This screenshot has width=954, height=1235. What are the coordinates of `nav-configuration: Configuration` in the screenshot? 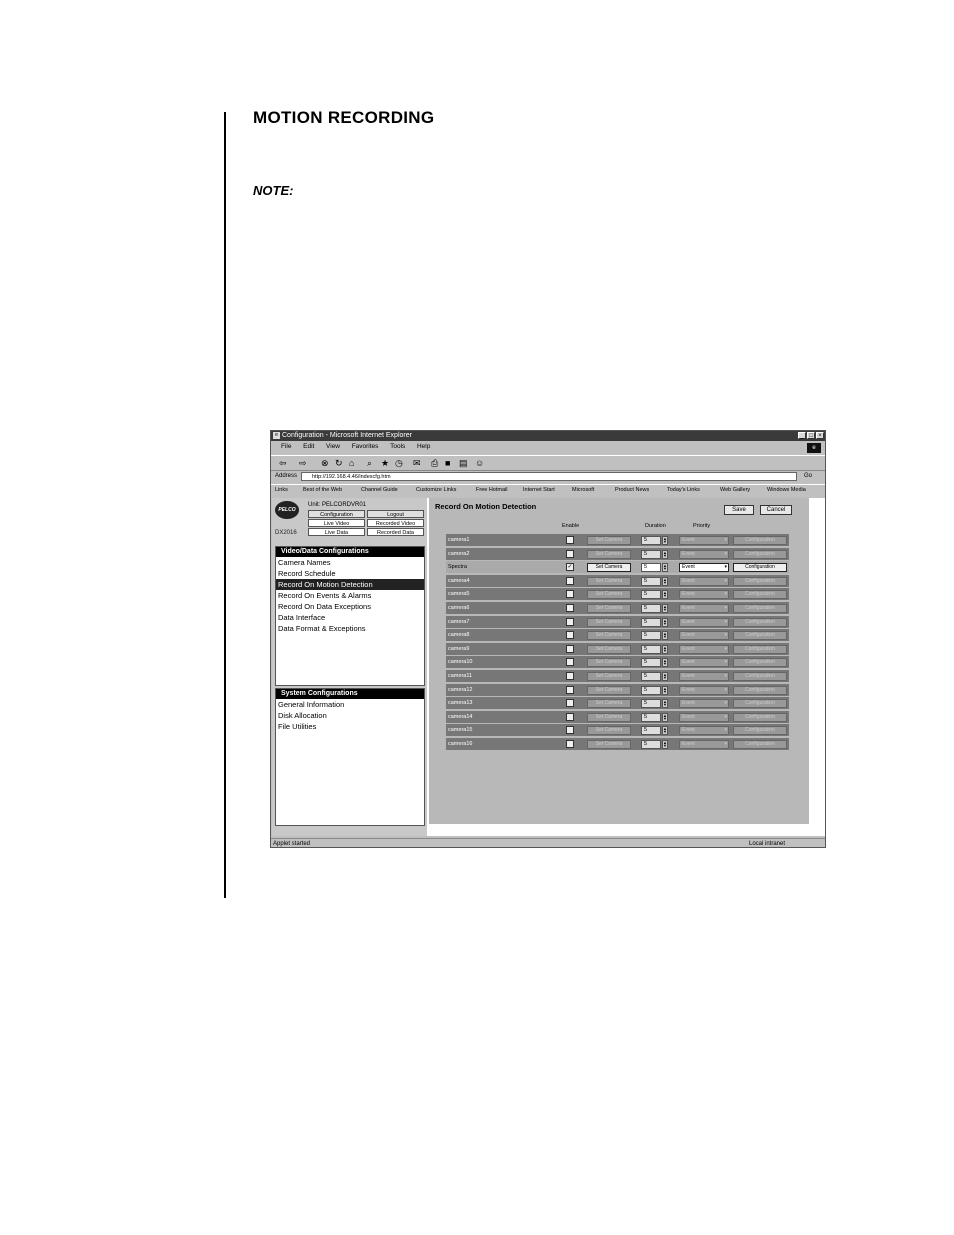 It's located at (336, 514).